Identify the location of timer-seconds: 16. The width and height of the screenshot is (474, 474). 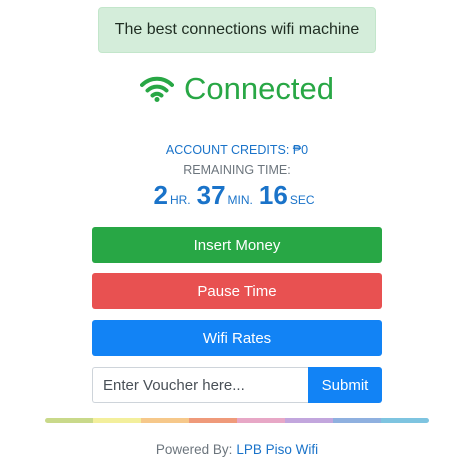
(273, 195).